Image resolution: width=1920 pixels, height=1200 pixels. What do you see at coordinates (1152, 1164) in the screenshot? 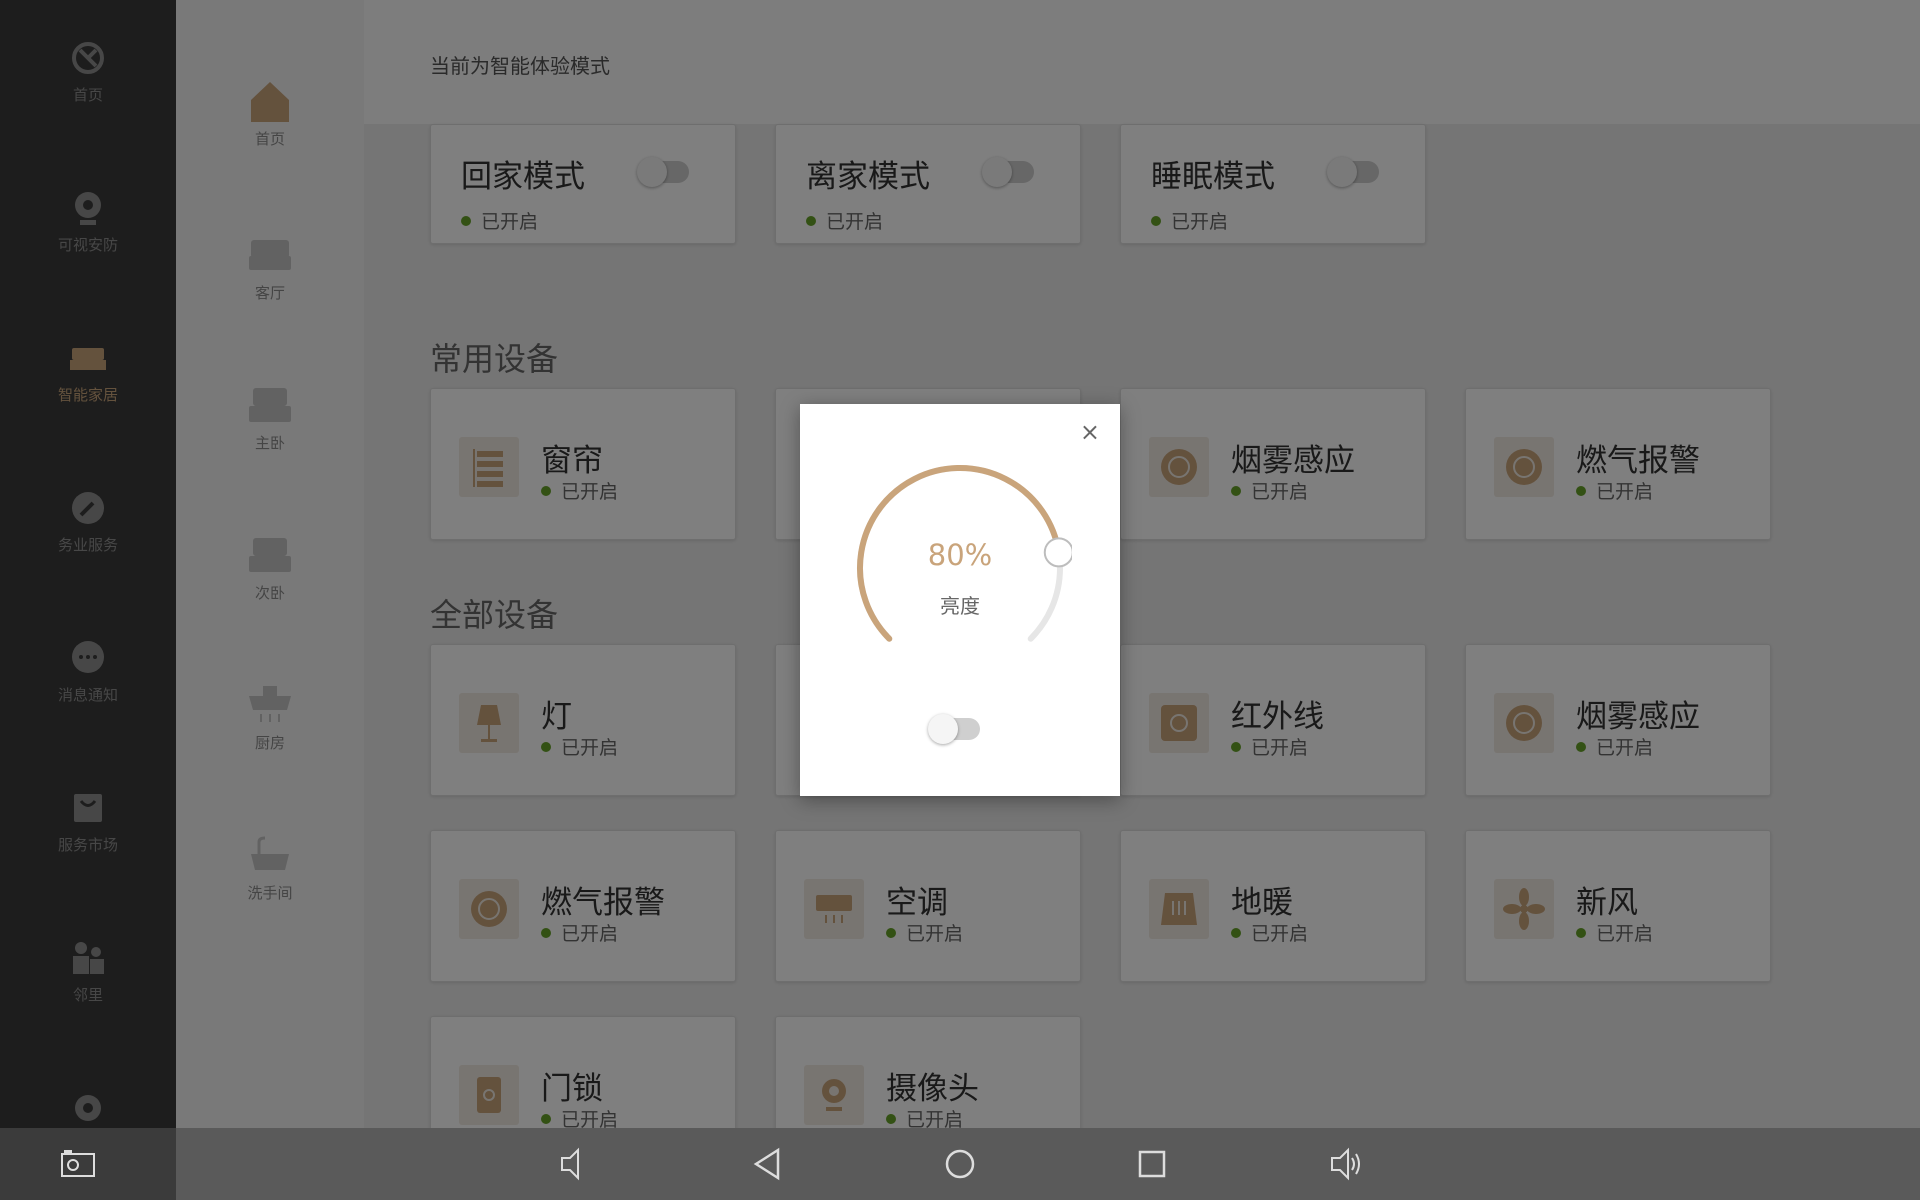
I see `recent-apps-icon` at bounding box center [1152, 1164].